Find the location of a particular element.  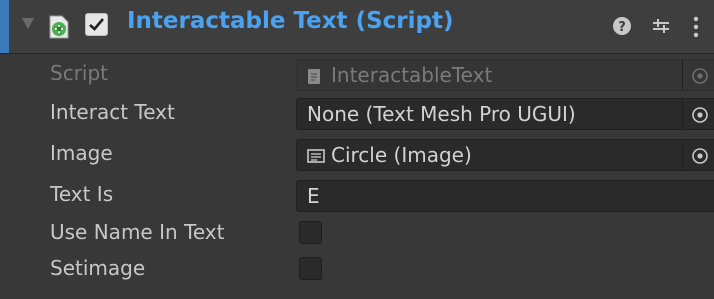

property-label: Interact Text is located at coordinates (112, 112).